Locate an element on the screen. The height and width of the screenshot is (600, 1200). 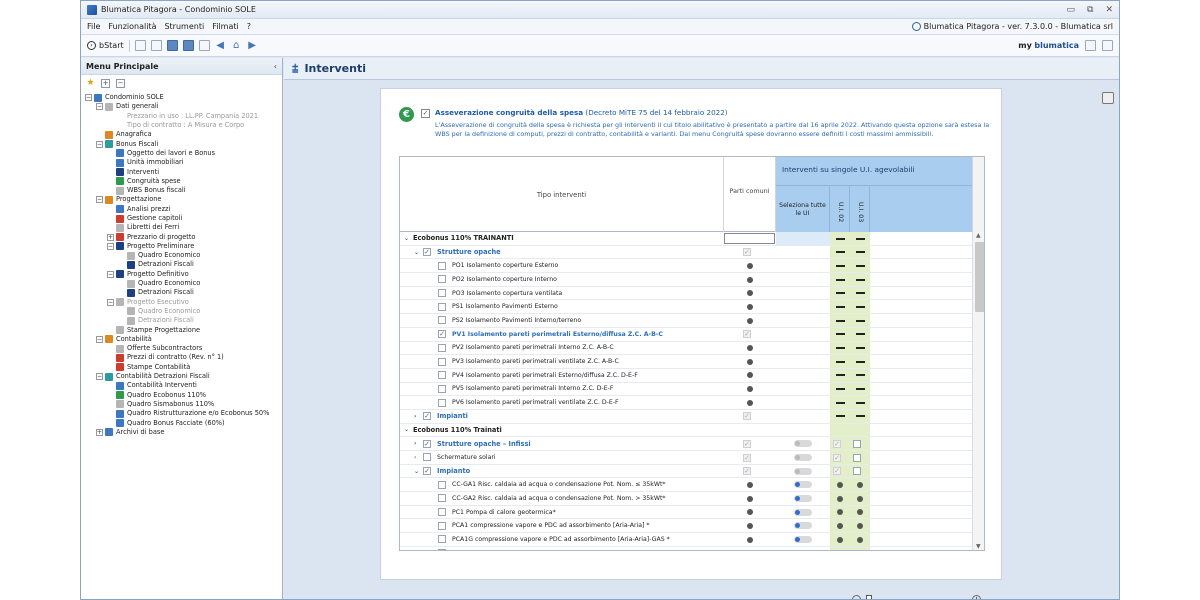
tree-node: Prezzario in uso : LL.PP. Campania 2021 is located at coordinates (183, 116).